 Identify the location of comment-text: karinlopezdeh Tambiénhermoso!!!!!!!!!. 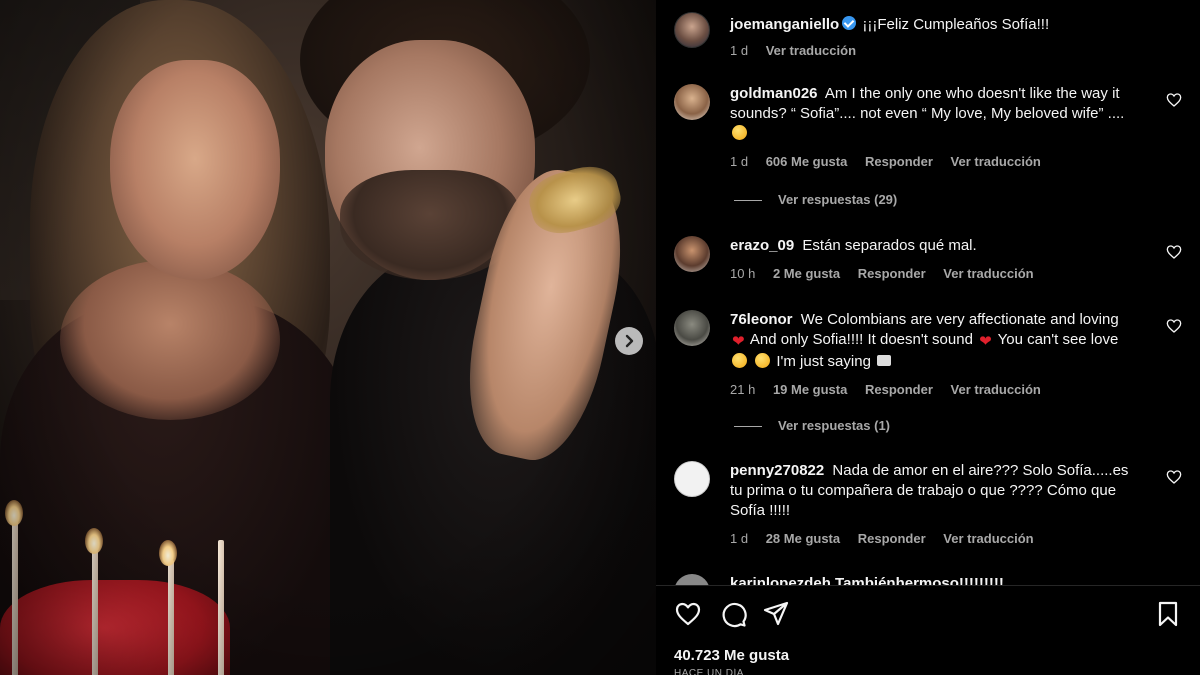
(867, 580).